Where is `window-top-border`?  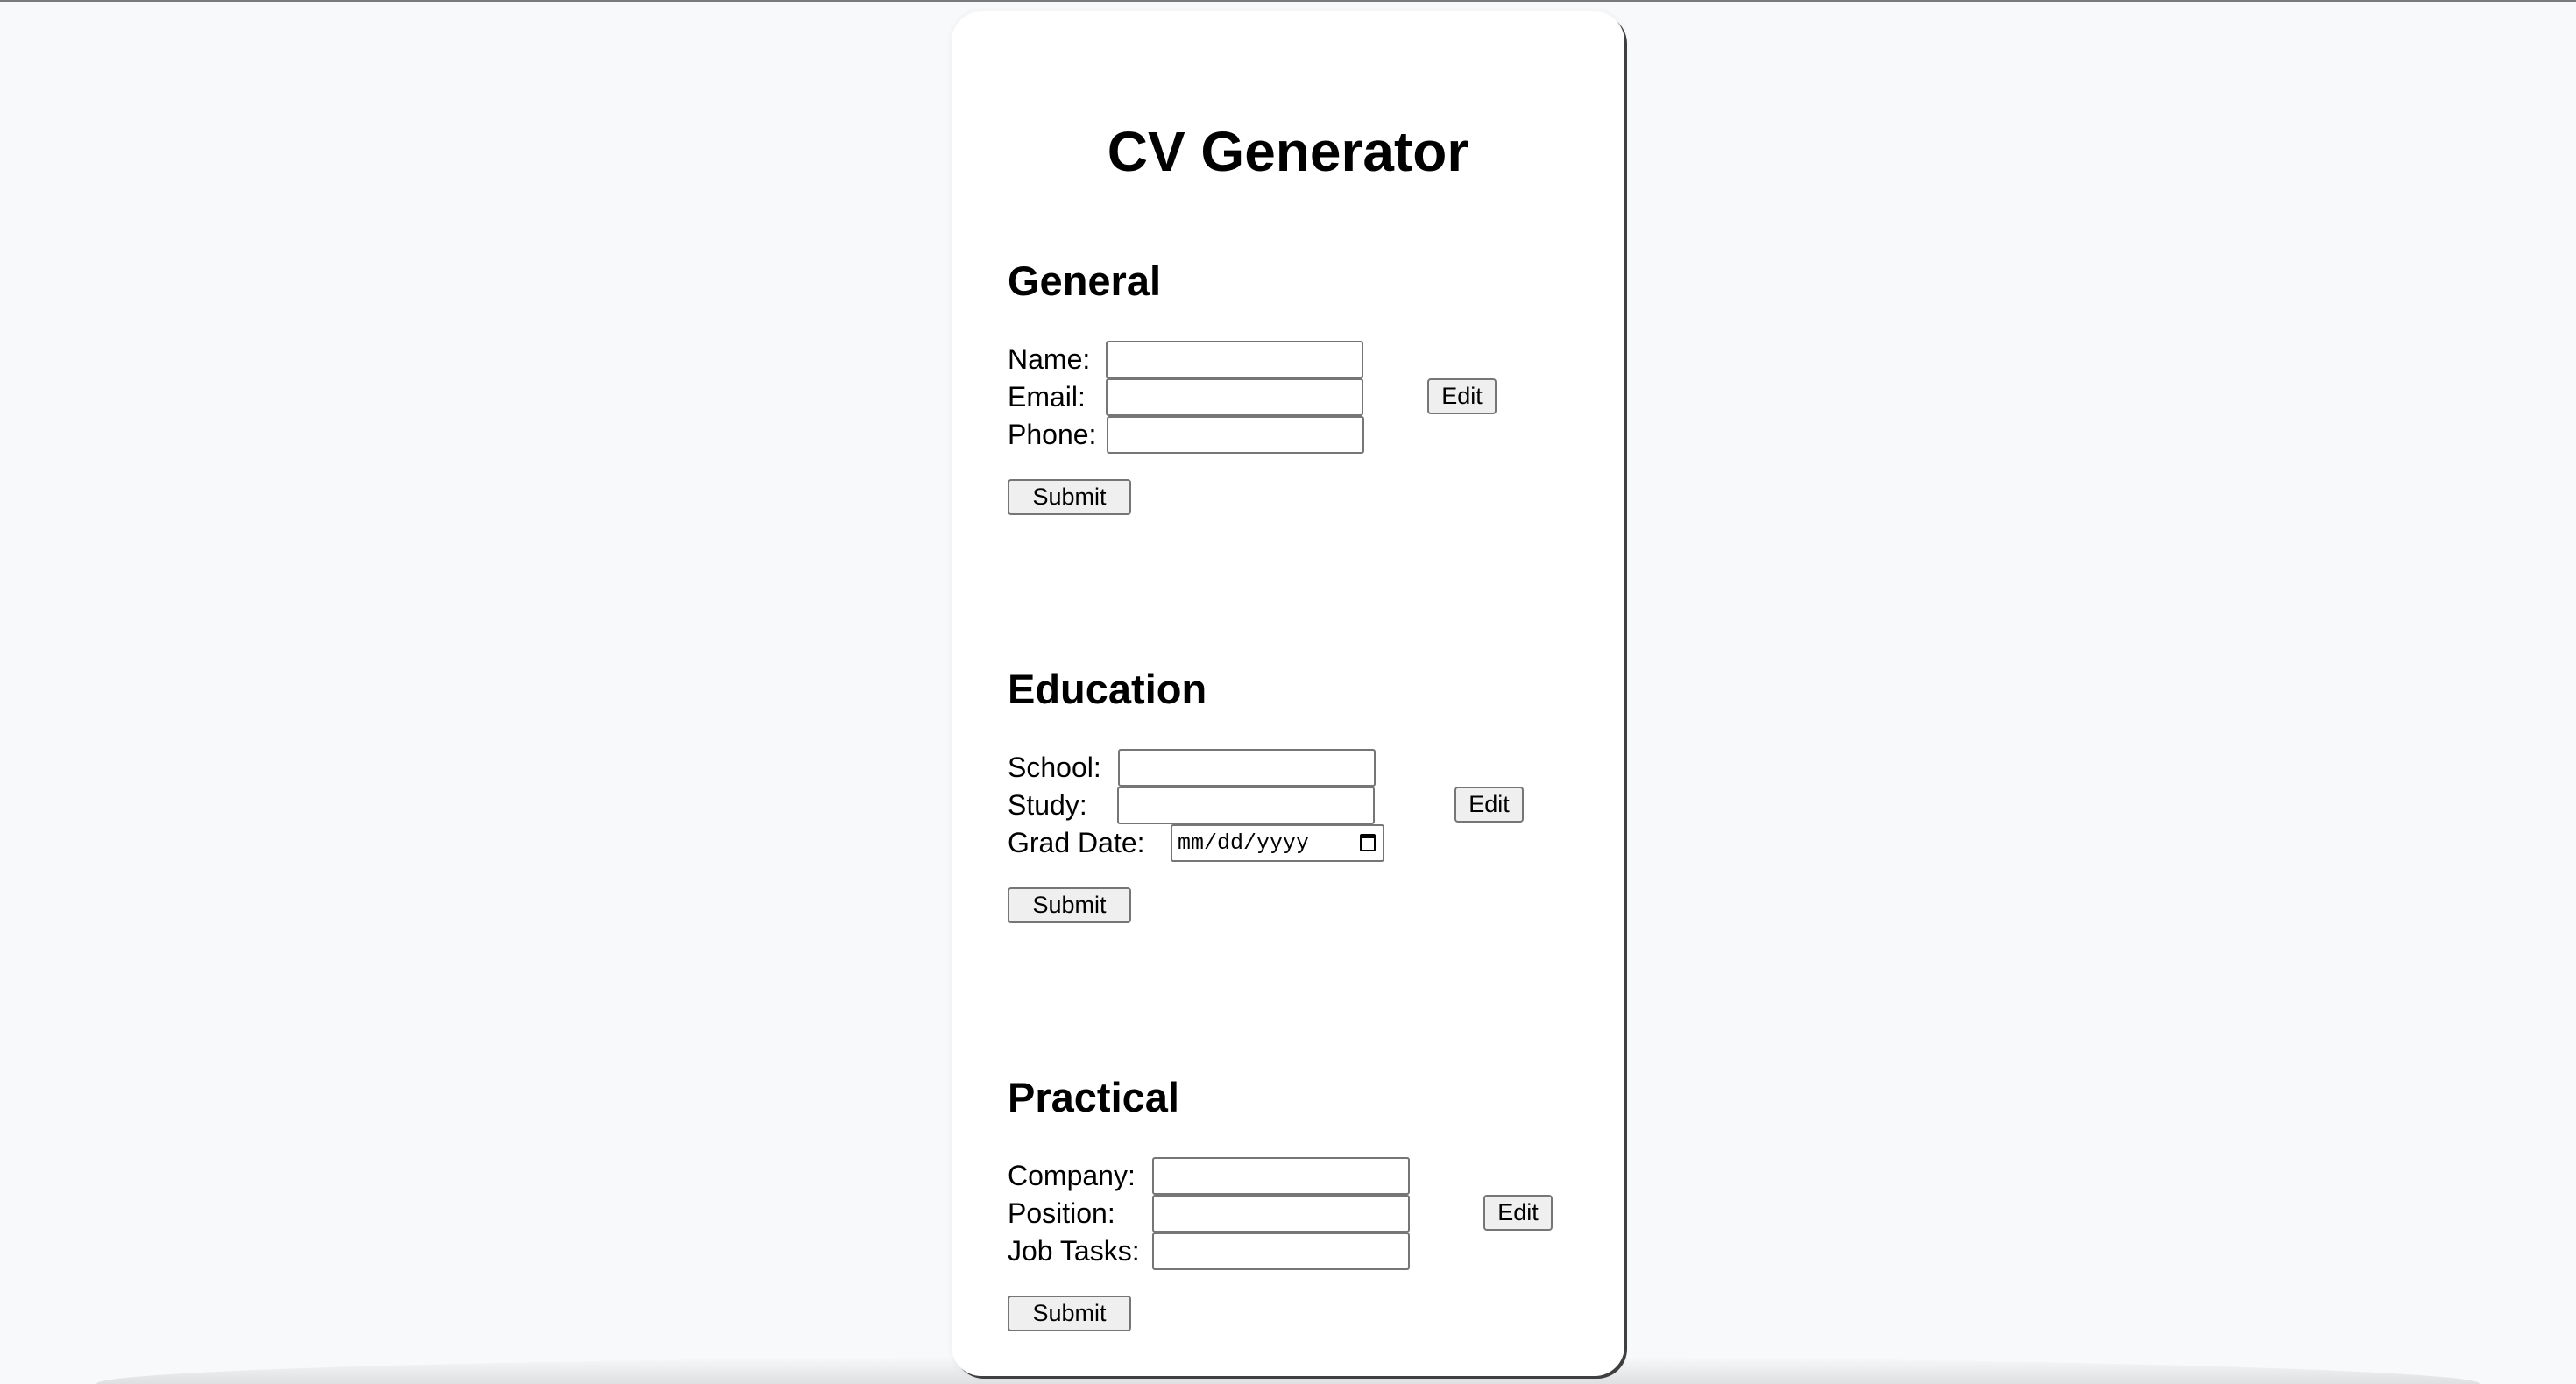
window-top-border is located at coordinates (1288, 1).